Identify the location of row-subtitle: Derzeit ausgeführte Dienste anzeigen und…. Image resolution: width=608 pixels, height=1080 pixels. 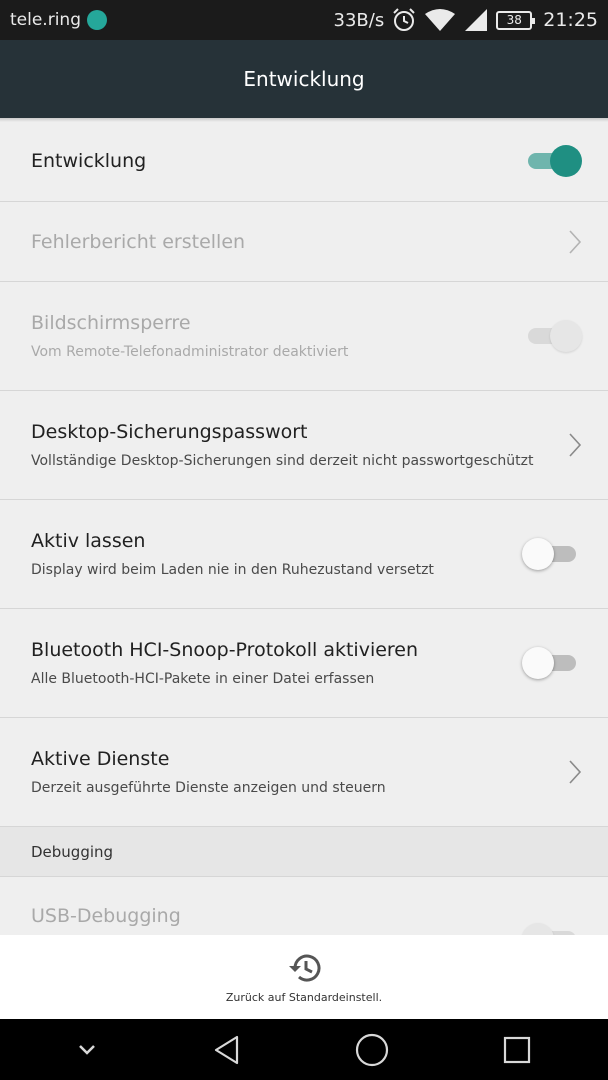
(208, 788).